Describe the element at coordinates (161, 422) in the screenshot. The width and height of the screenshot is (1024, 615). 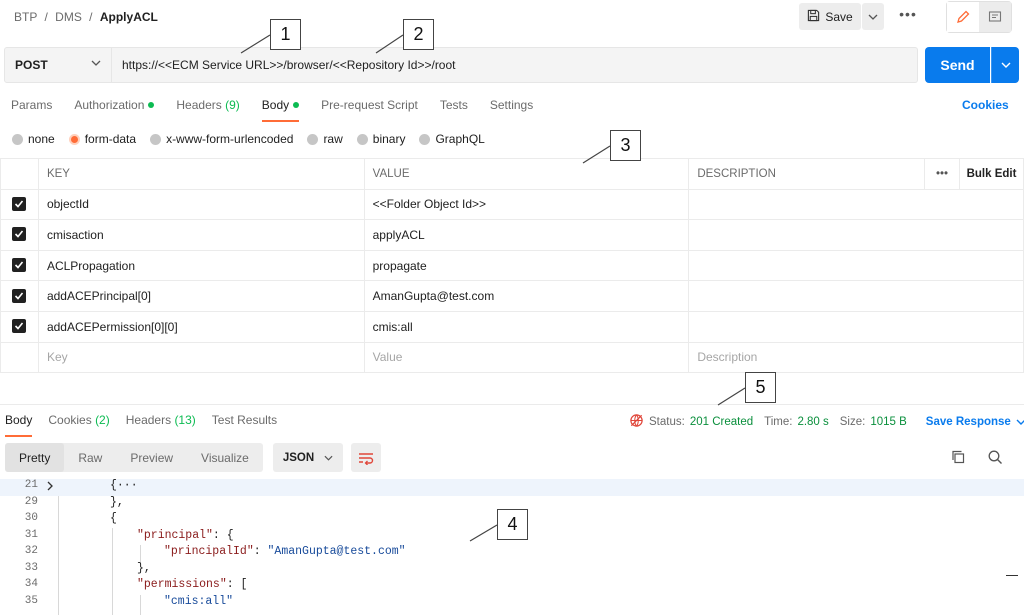
I see `response-tab-headers: Headers (13)` at that location.